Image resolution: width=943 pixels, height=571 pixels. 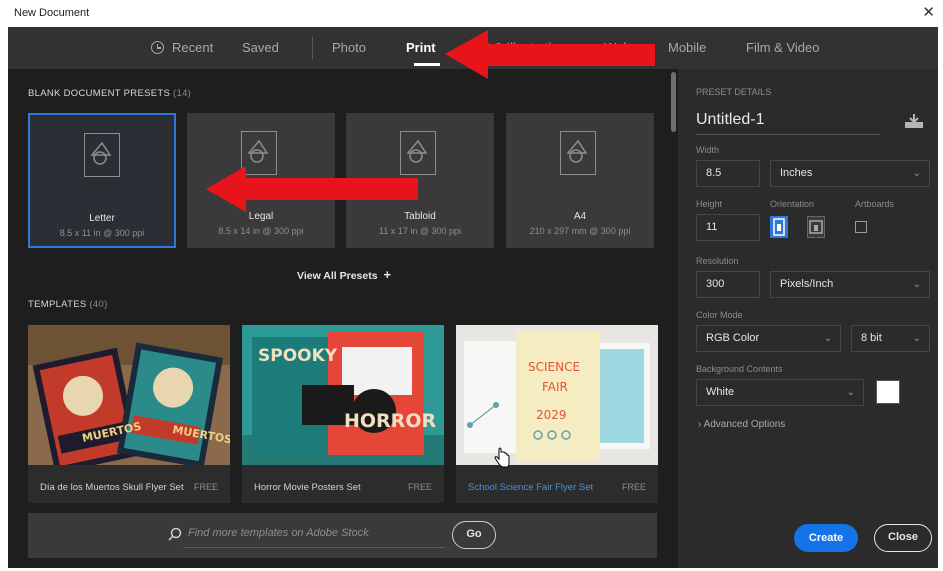 I want to click on width-unit-select: Inches ⌄, so click(x=850, y=173).